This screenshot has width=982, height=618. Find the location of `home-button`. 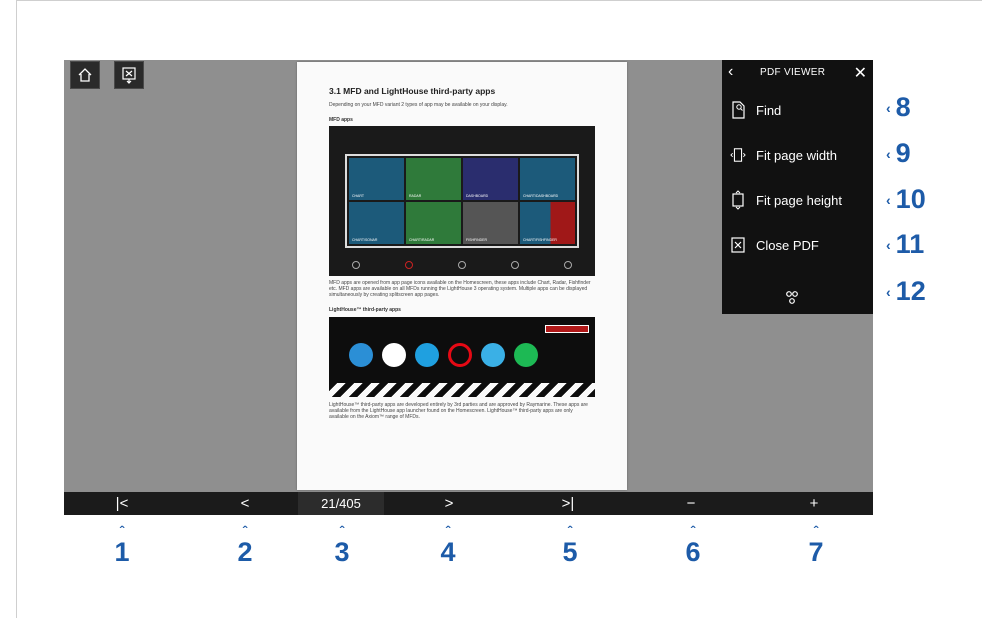

home-button is located at coordinates (85, 75).